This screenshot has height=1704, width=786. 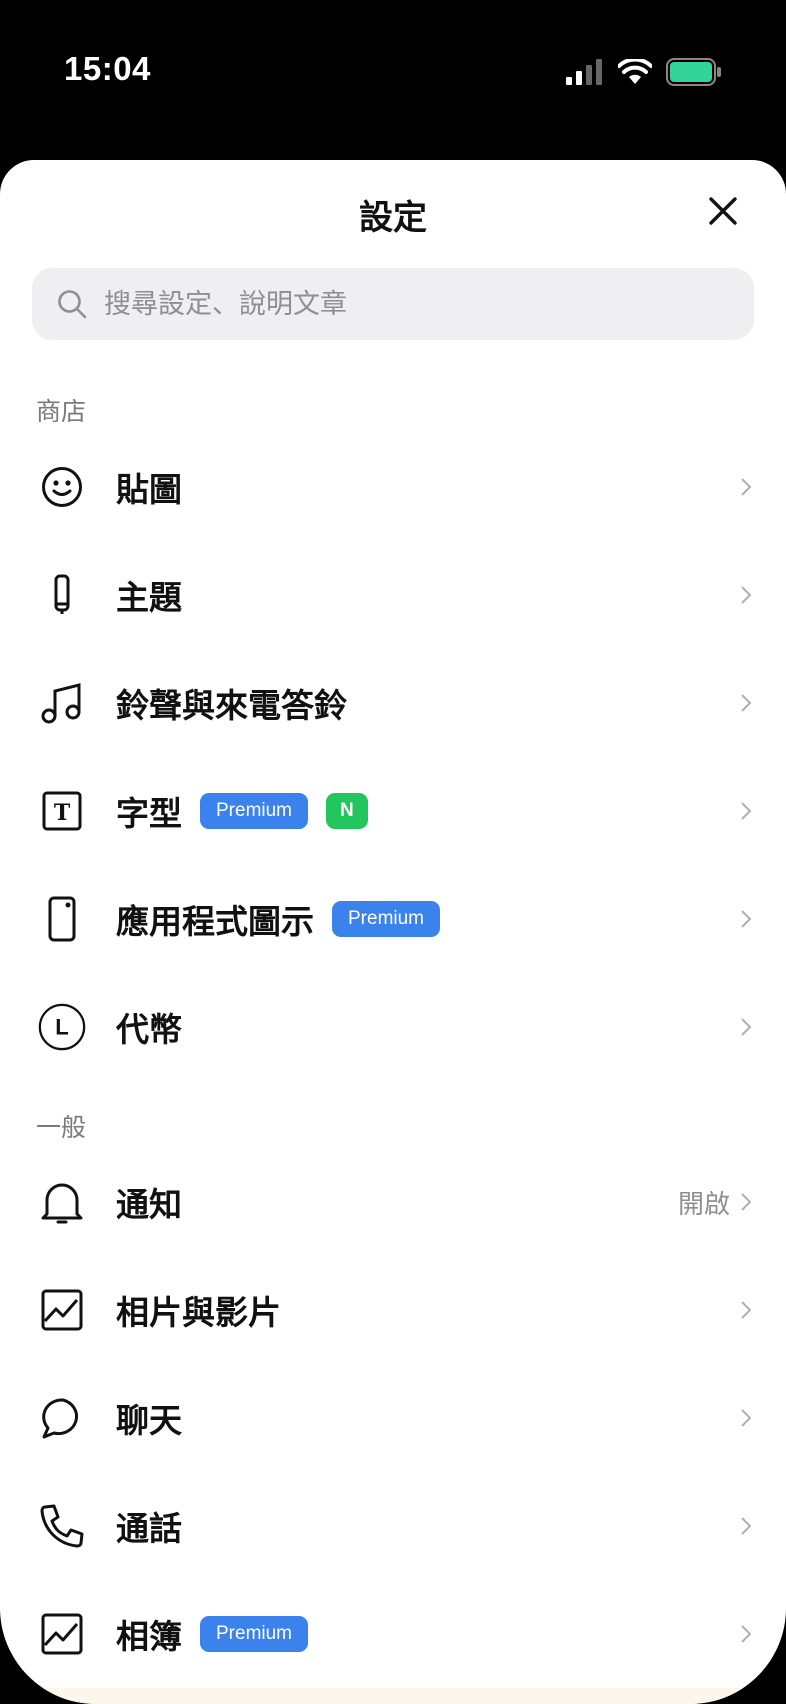 I want to click on row-label: 鈴聲與來電答鈴, so click(x=231, y=705).